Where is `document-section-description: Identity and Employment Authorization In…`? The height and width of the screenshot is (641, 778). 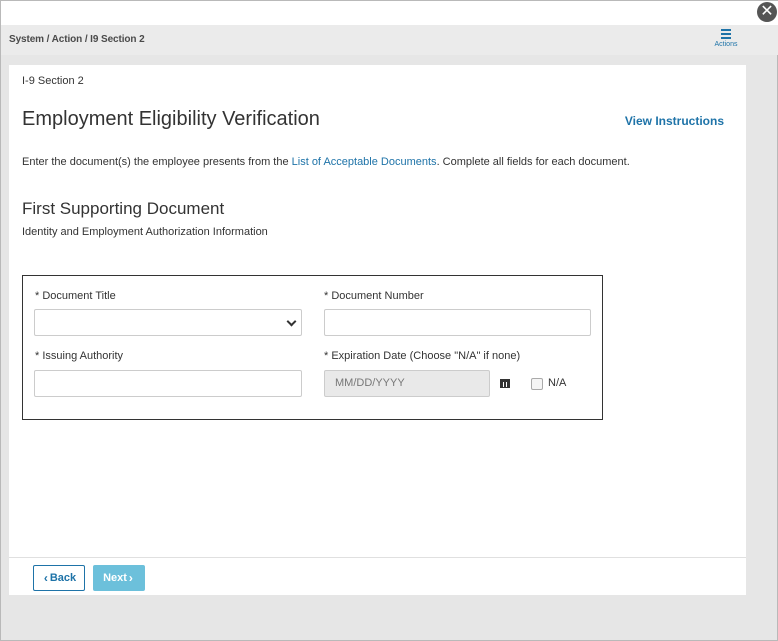
document-section-description: Identity and Employment Authorization In… is located at coordinates (145, 232).